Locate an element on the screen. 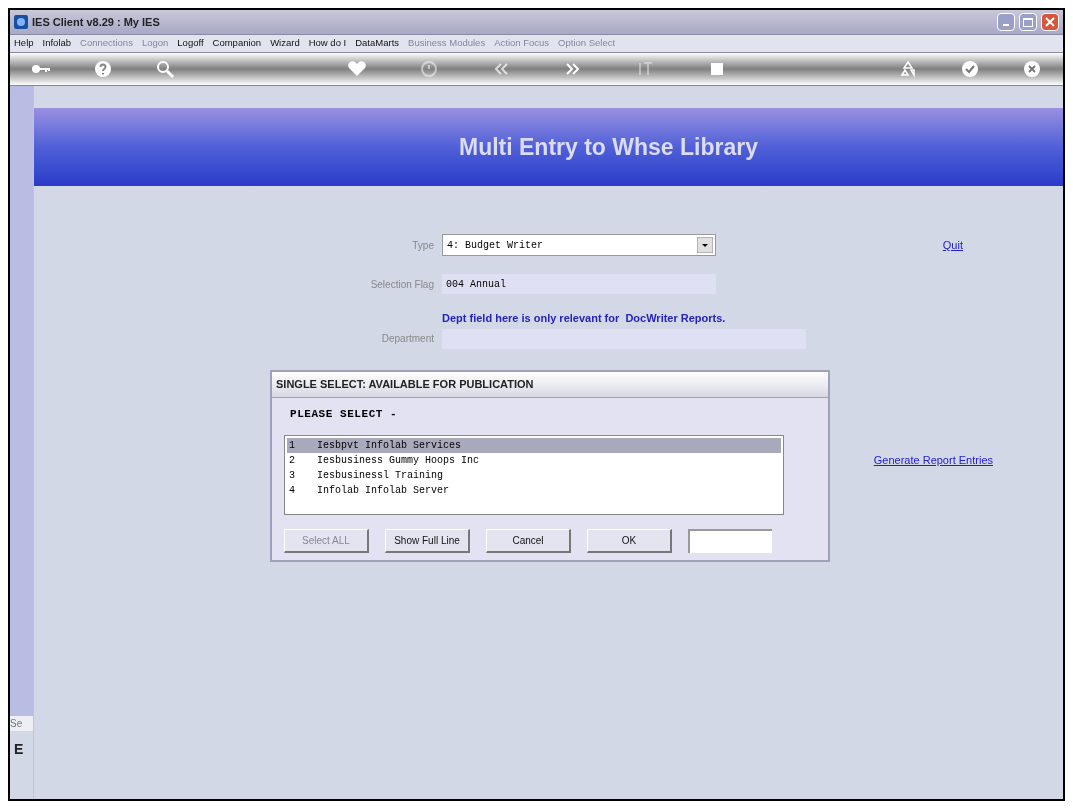 The image size is (1073, 809). close-button is located at coordinates (1050, 22).